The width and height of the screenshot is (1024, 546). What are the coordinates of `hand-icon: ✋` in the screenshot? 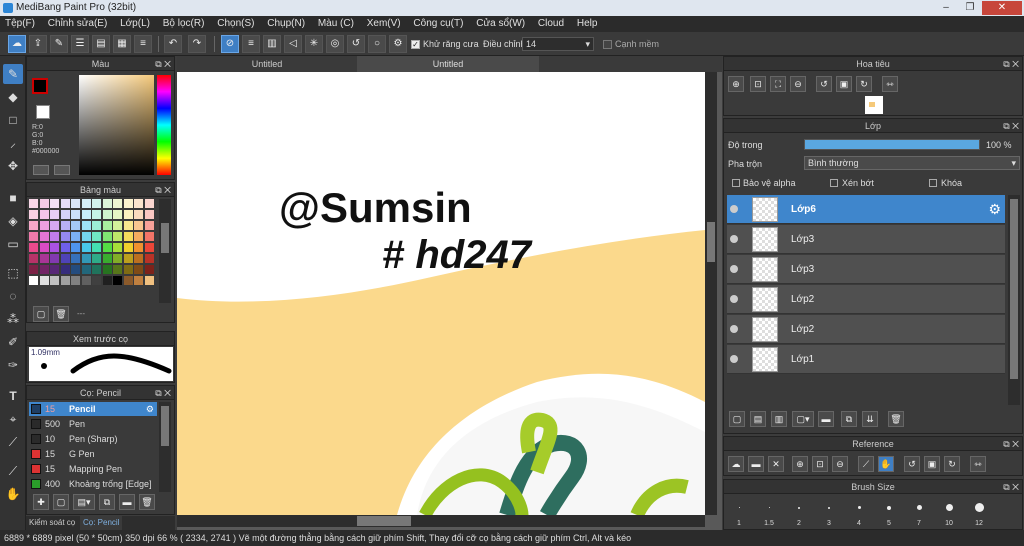 It's located at (886, 464).